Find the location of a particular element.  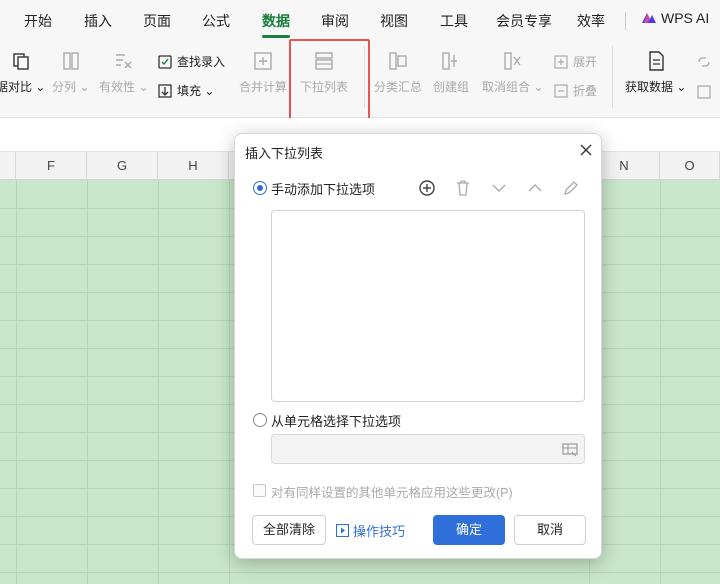

tab-efficiency: 效率 is located at coordinates (591, 21).